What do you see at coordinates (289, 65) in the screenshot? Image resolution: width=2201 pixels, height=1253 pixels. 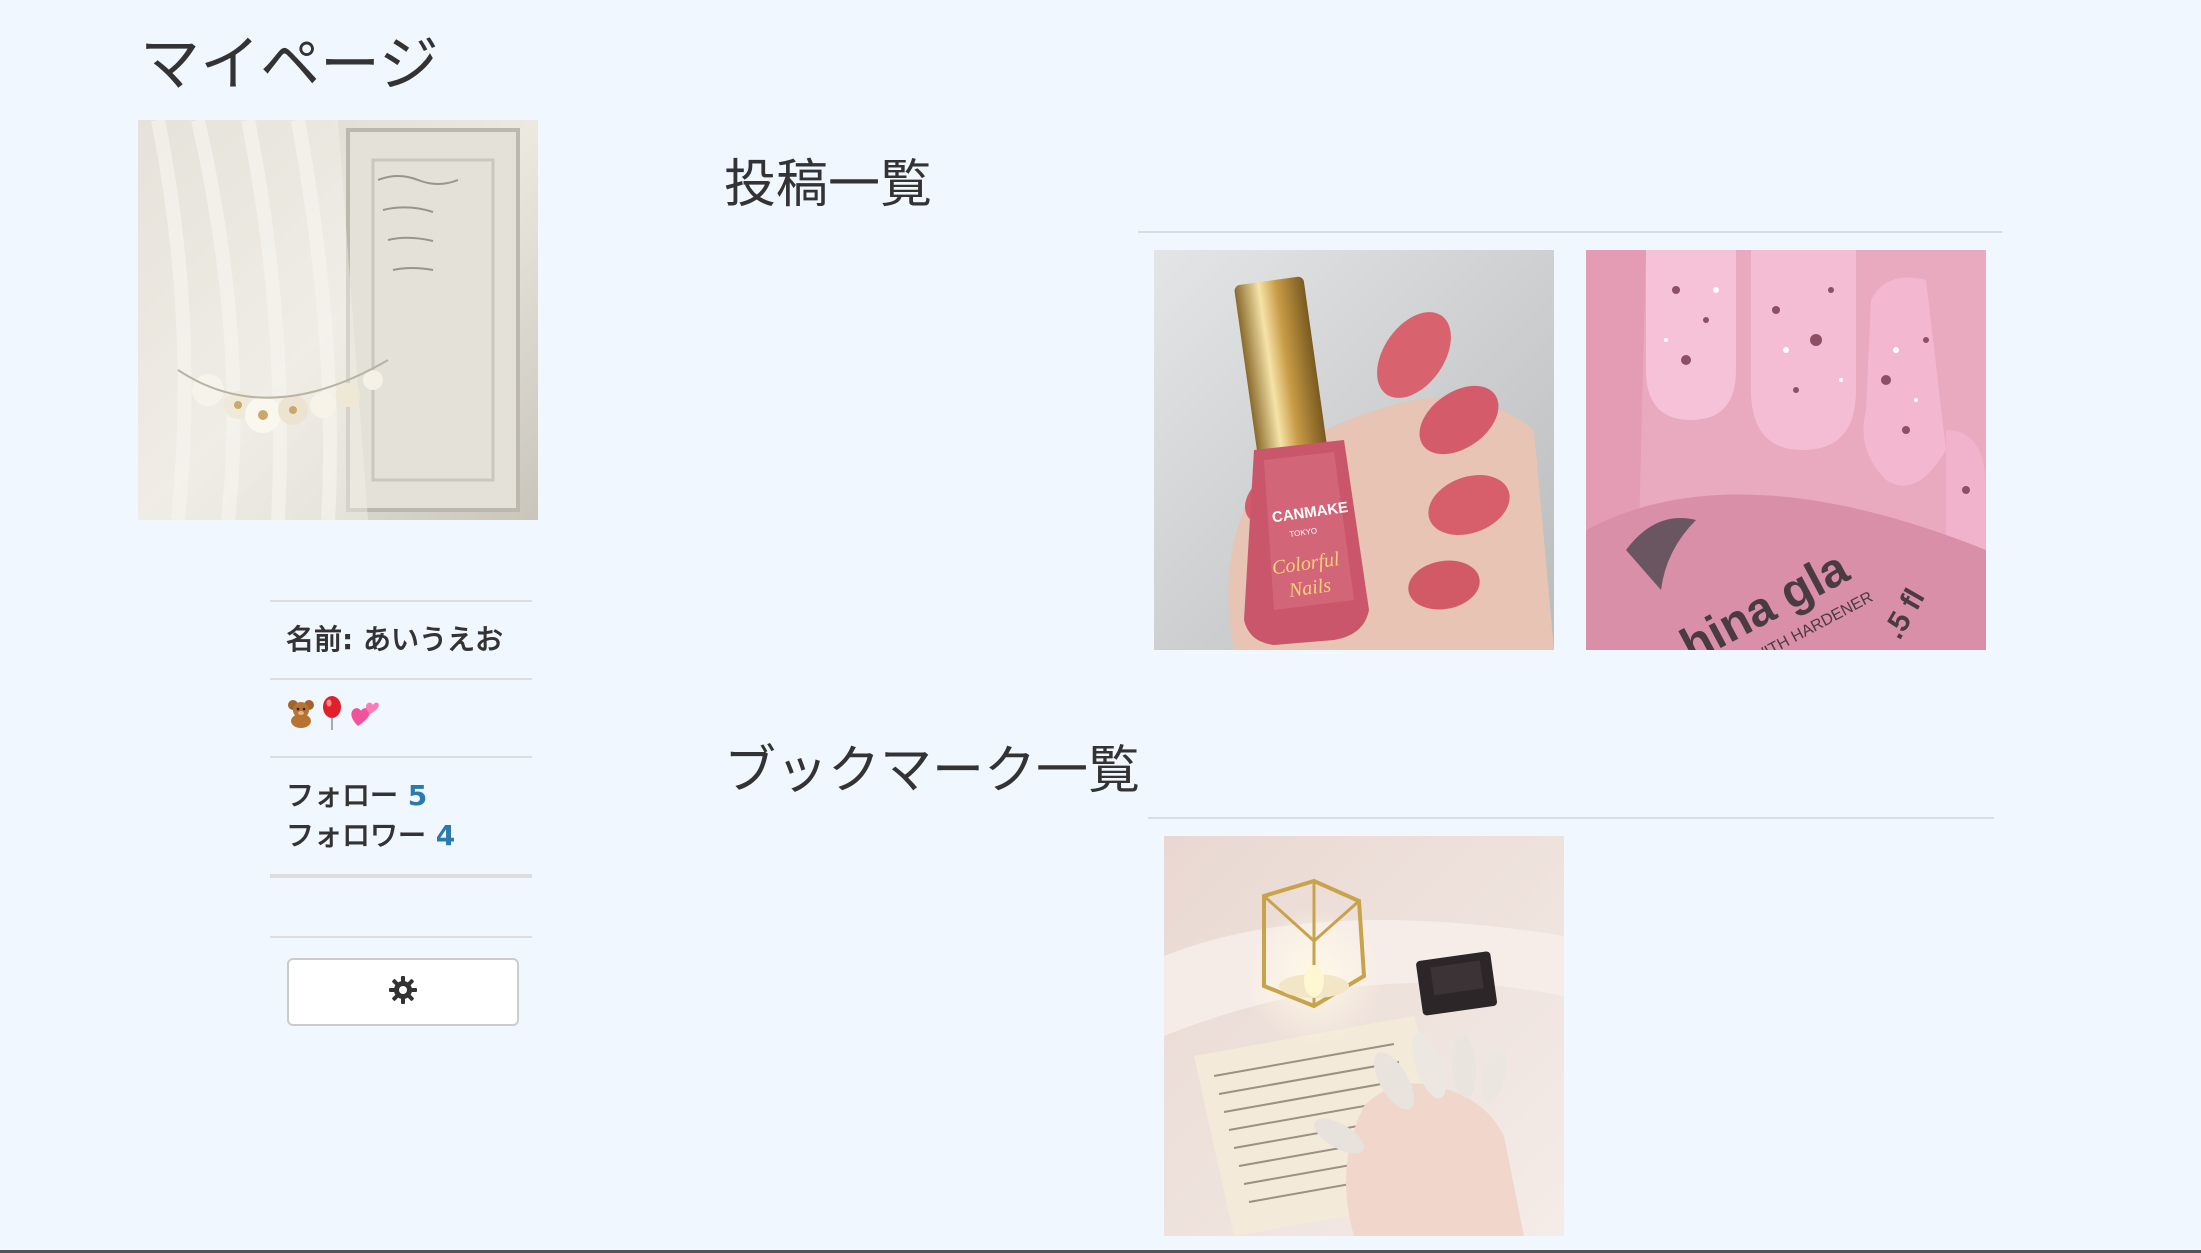 I see `page-title: マイページ` at bounding box center [289, 65].